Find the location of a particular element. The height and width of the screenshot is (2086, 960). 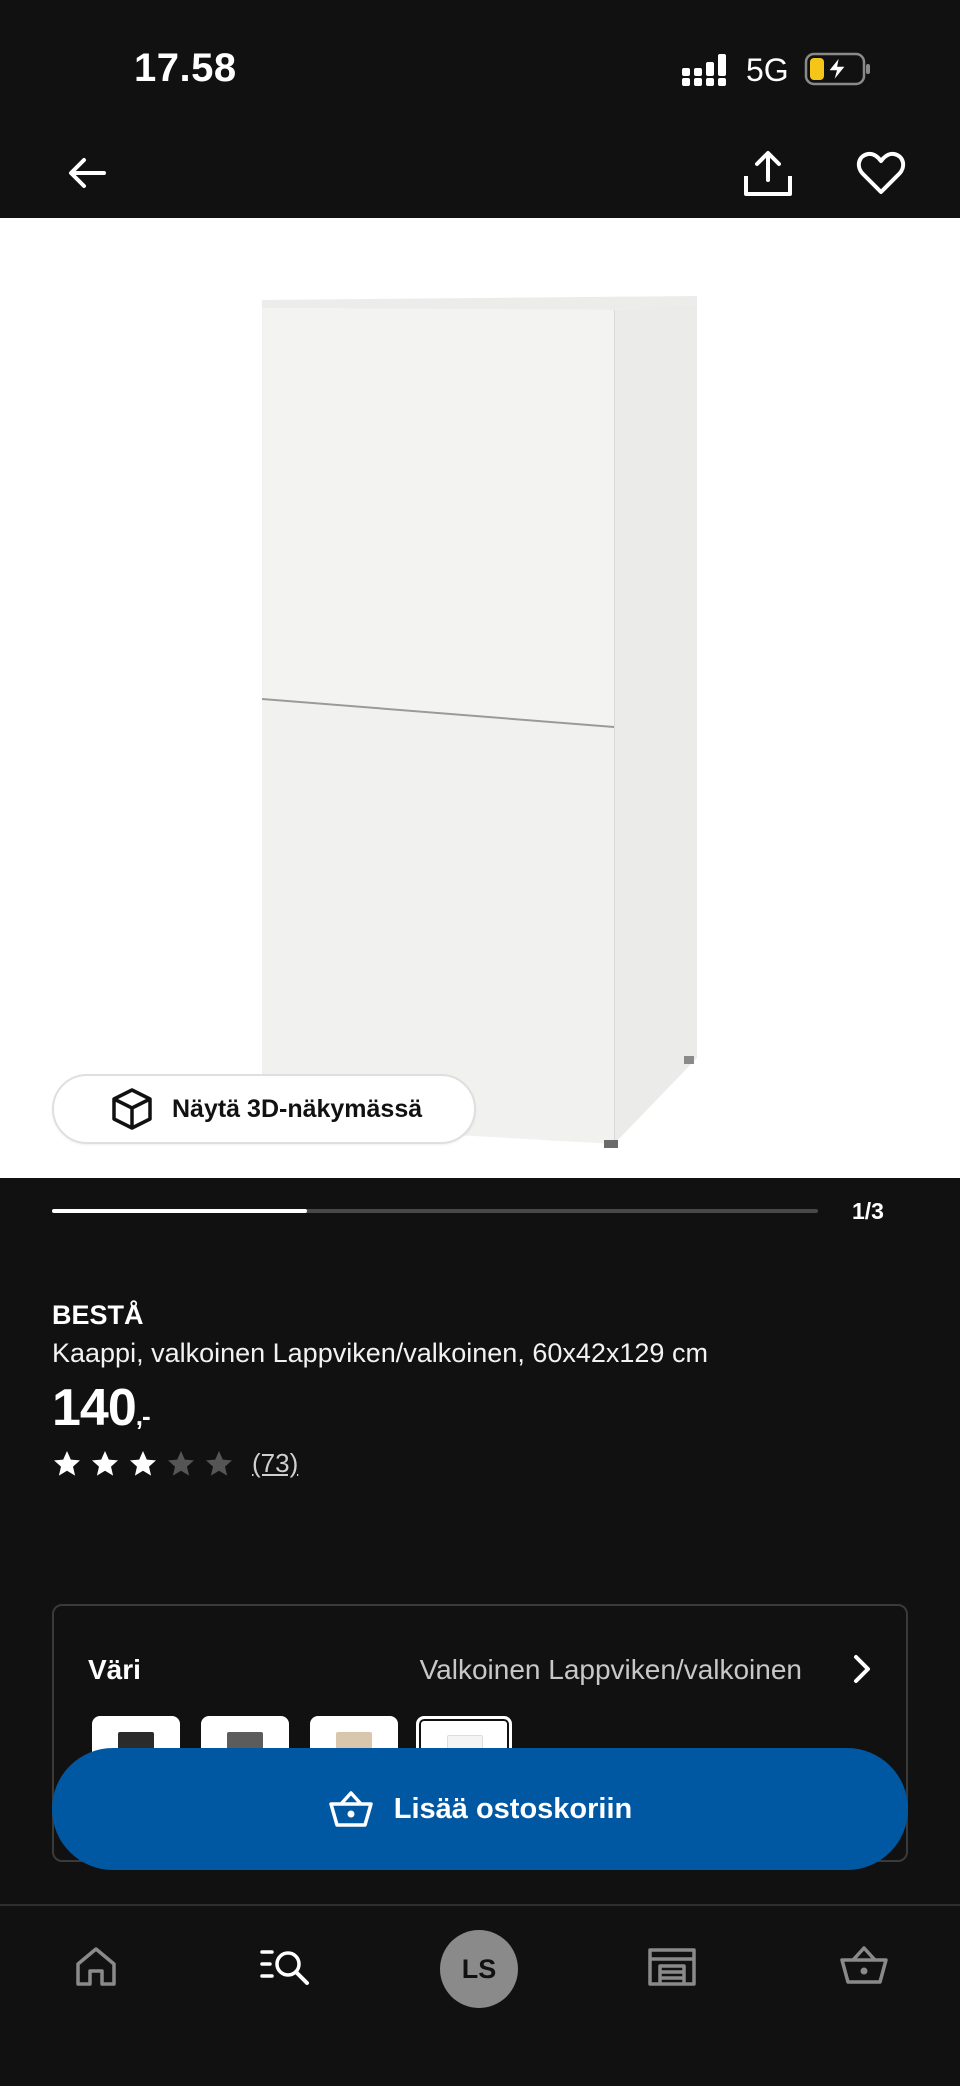

product-brand: BESTÅ is located at coordinates (98, 1315).